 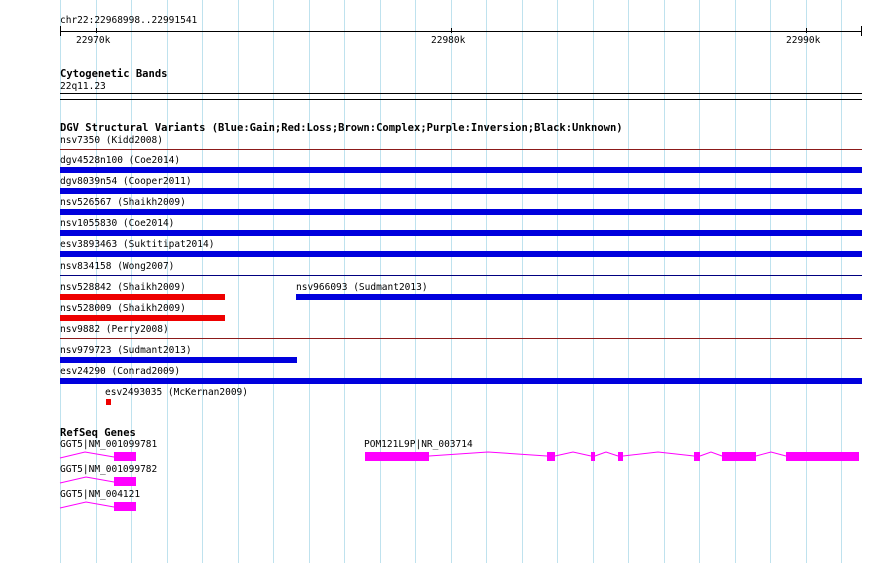 What do you see at coordinates (459, 481) in the screenshot?
I see `gene-models` at bounding box center [459, 481].